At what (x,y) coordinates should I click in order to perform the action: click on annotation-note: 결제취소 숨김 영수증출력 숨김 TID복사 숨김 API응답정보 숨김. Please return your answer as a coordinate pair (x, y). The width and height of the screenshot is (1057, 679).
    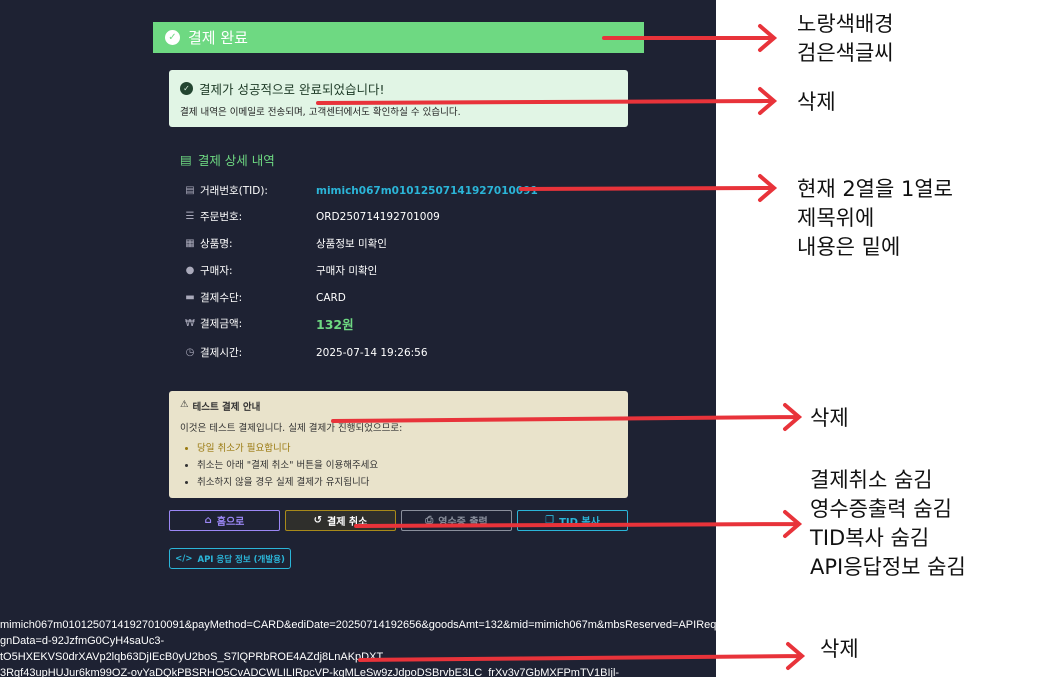
    Looking at the image, I should click on (888, 523).